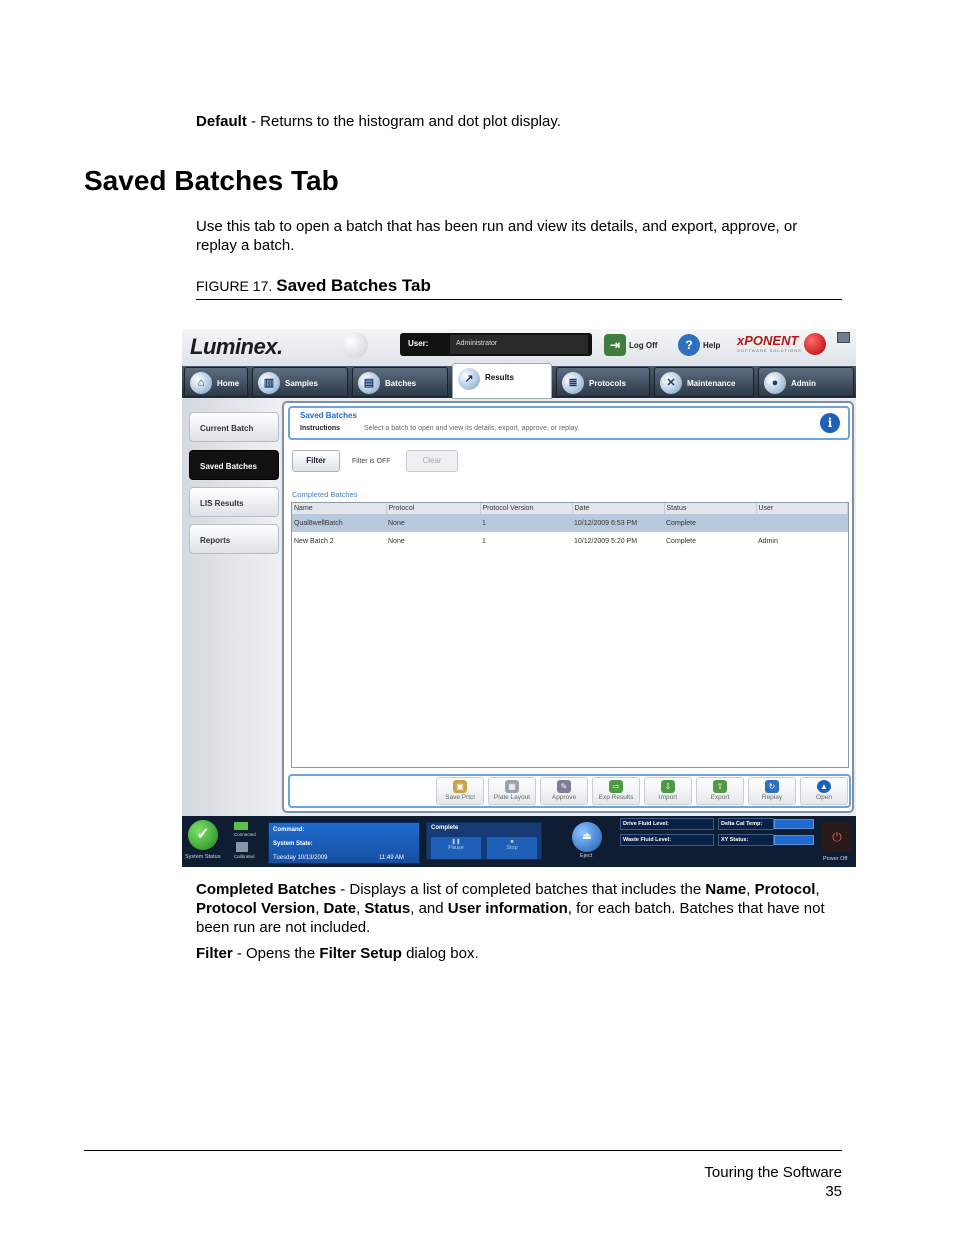 The height and width of the screenshot is (1235, 954). Describe the element at coordinates (710, 508) in the screenshot. I see `column-header-status: Status` at that location.